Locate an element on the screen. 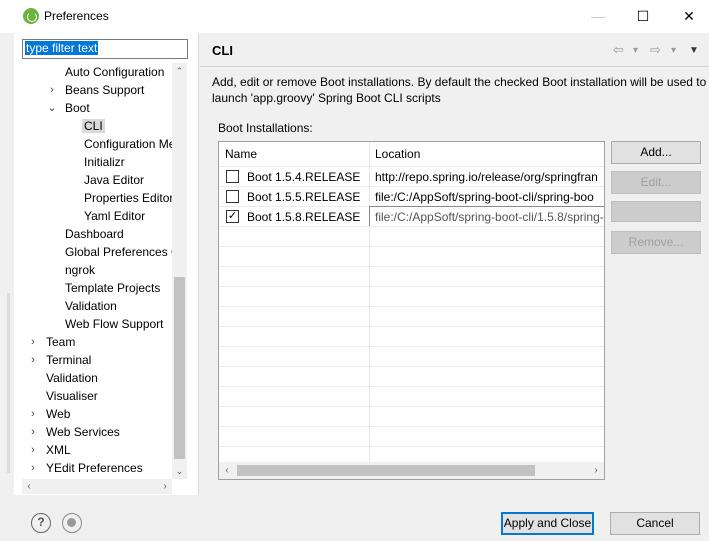 Image resolution: width=709 pixels, height=541 pixels. tree-item-web-services: › Web Services is located at coordinates (75, 432).